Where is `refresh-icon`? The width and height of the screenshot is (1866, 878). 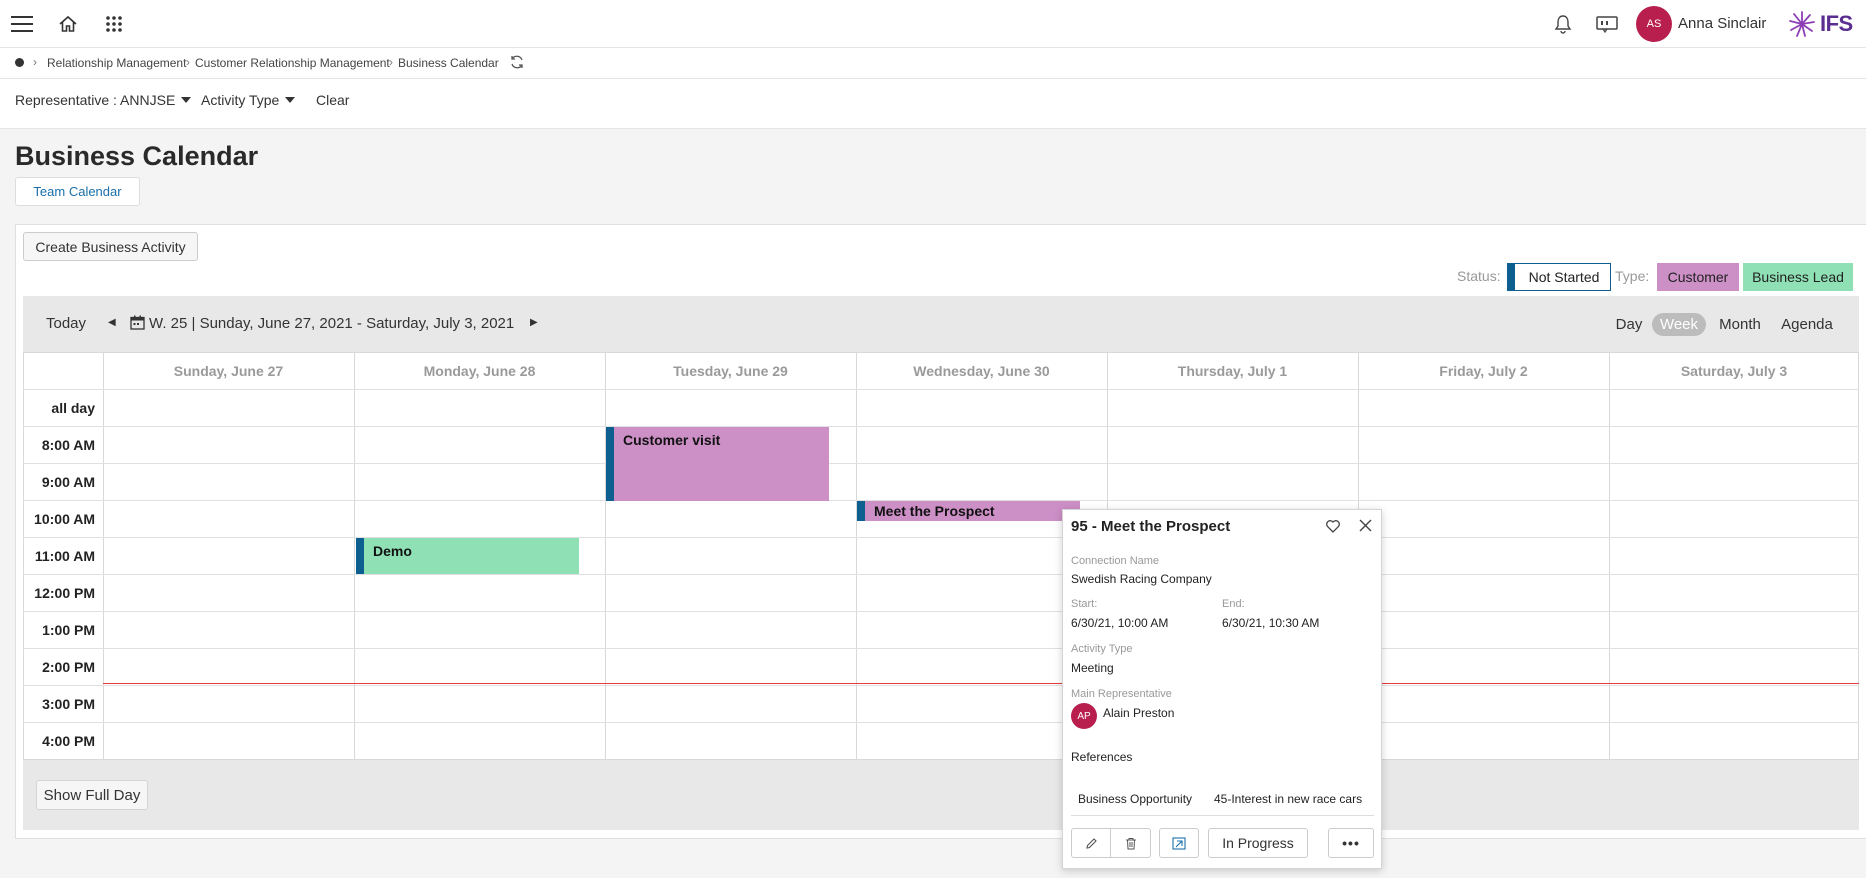 refresh-icon is located at coordinates (517, 62).